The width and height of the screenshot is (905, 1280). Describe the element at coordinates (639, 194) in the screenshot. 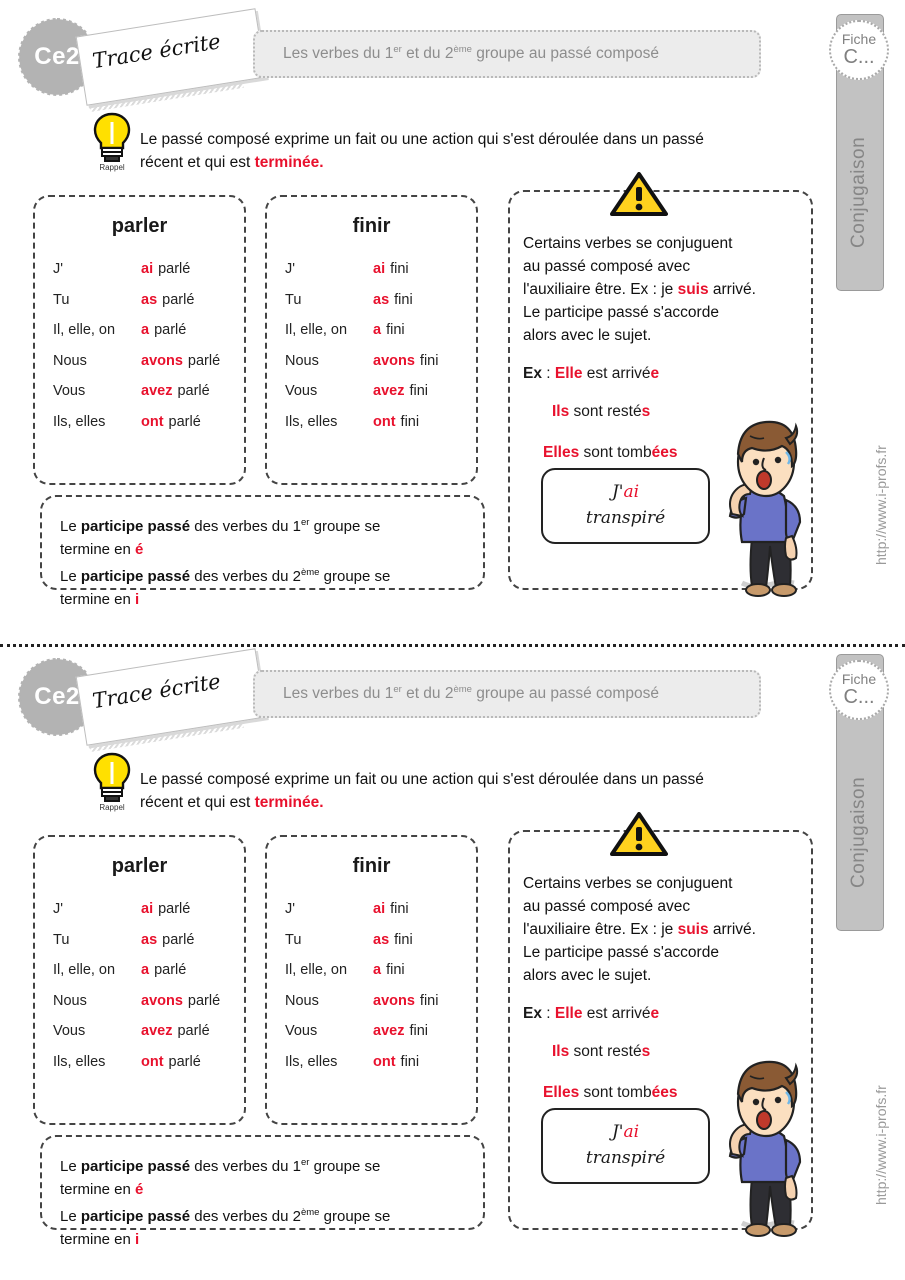

I see `warning-triangle-icon` at that location.